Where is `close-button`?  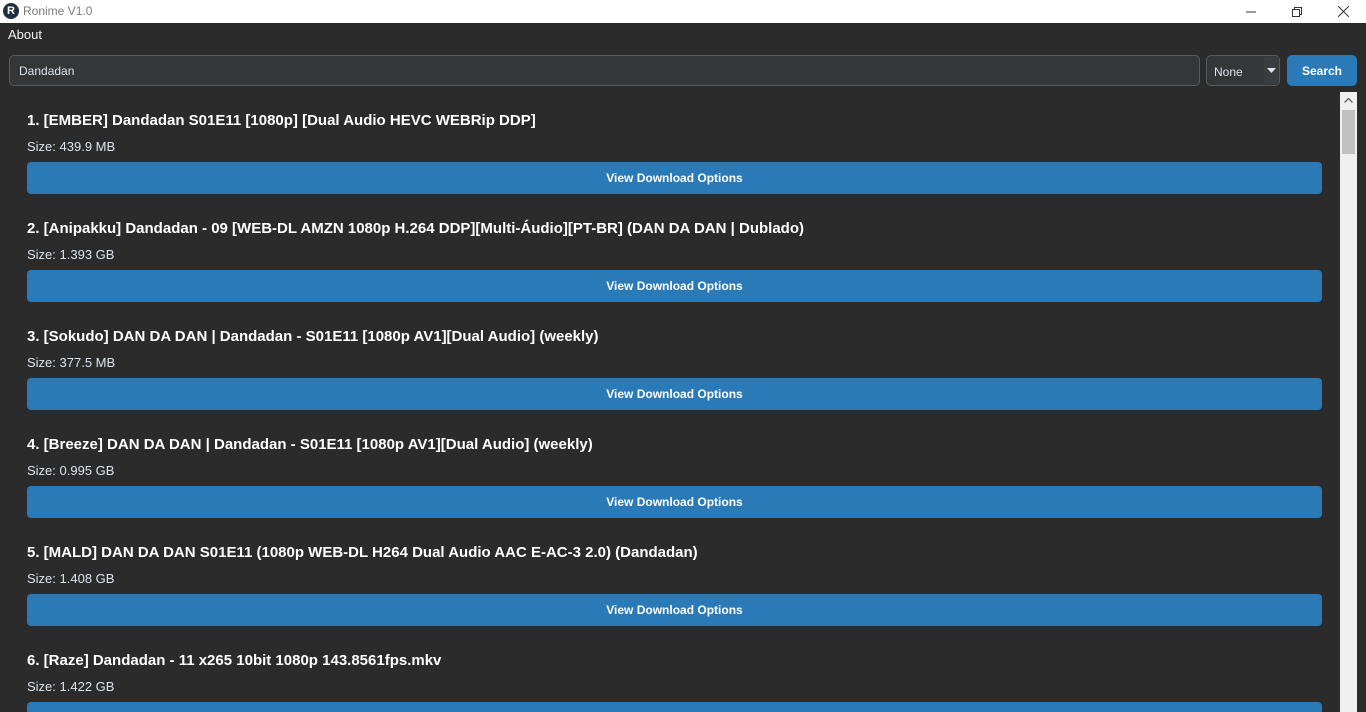
close-button is located at coordinates (1343, 11).